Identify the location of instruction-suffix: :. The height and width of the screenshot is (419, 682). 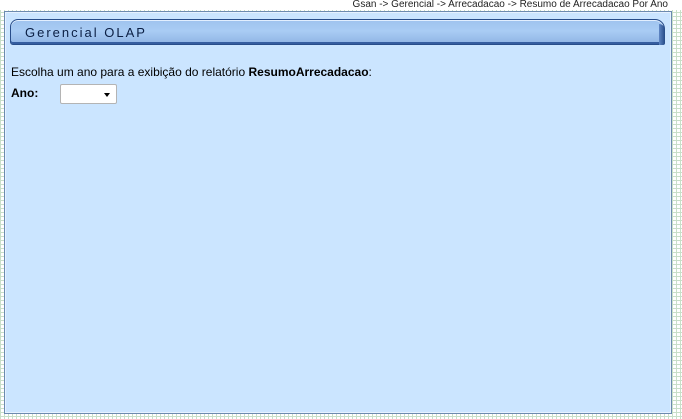
(370, 72).